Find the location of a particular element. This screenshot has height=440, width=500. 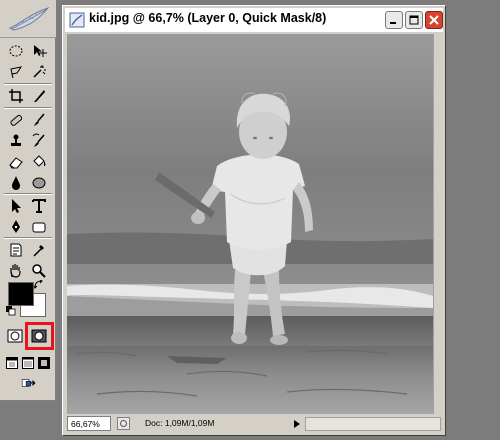

vertical-scrollbar is located at coordinates (438, 224).